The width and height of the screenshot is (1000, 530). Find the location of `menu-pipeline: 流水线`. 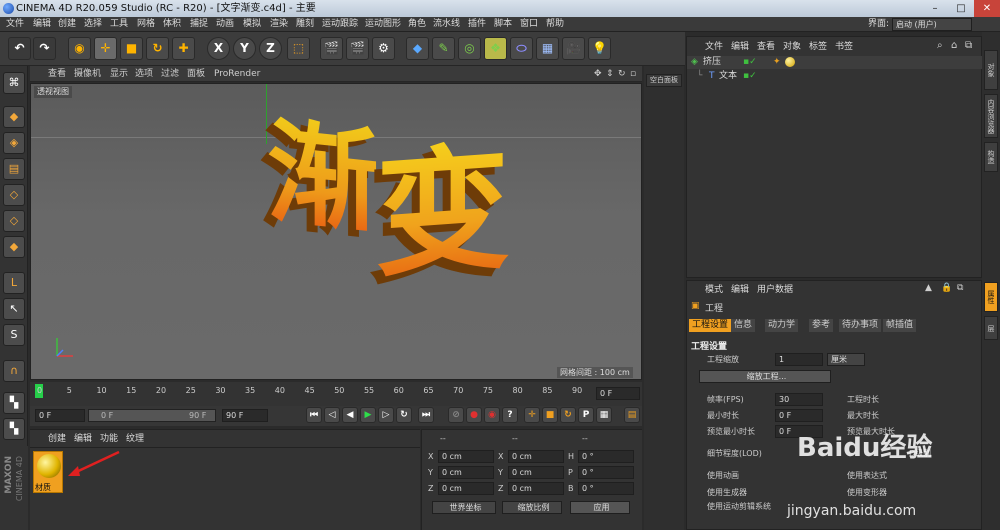

menu-pipeline: 流水线 is located at coordinates (446, 24).